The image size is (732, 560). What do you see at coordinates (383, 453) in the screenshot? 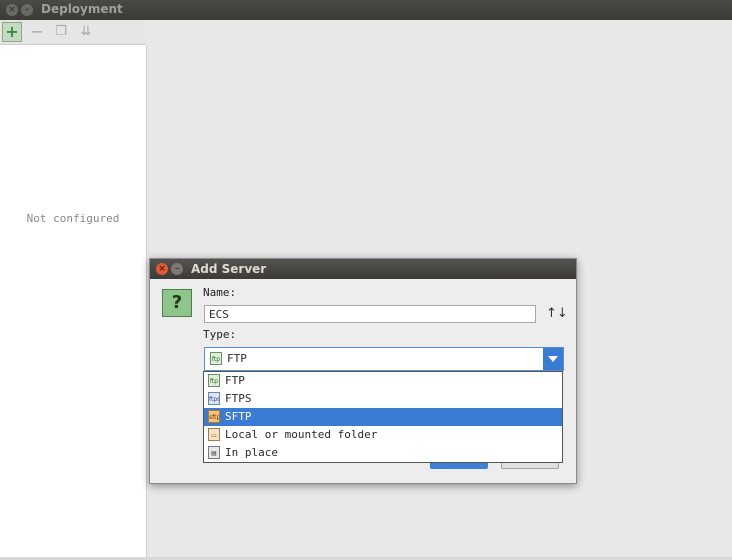
I see `list-item: ▤ In place` at bounding box center [383, 453].